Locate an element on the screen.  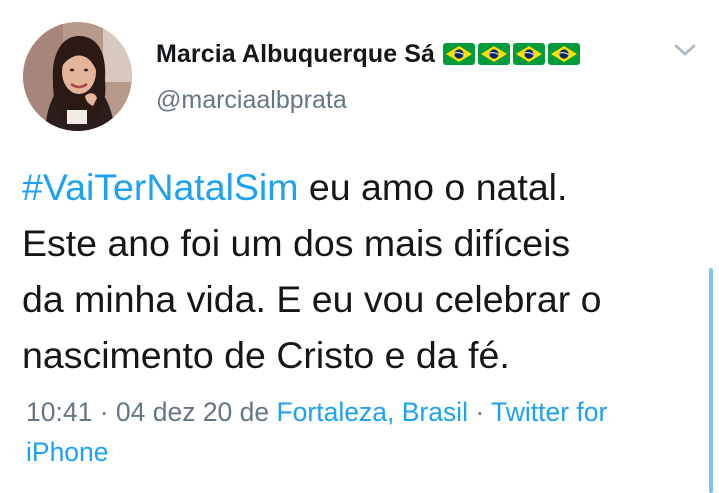
tweet-line-2: Este ano foi um dos mais difíceis is located at coordinates (296, 243).